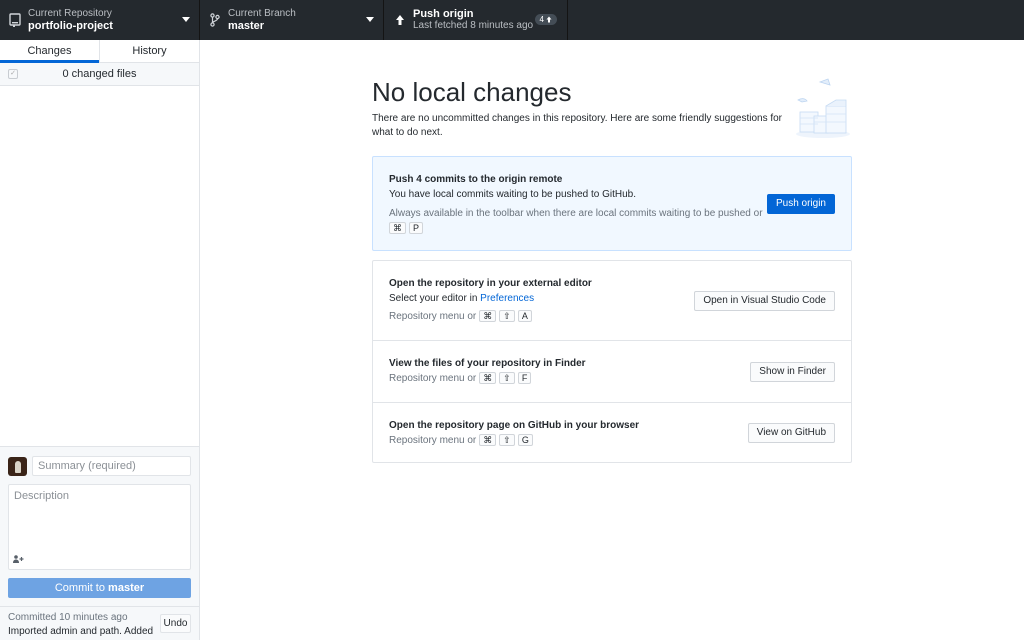 This screenshot has height=640, width=1024. Describe the element at coordinates (791, 433) in the screenshot. I see `view-on-github-button: View on GitHub` at that location.